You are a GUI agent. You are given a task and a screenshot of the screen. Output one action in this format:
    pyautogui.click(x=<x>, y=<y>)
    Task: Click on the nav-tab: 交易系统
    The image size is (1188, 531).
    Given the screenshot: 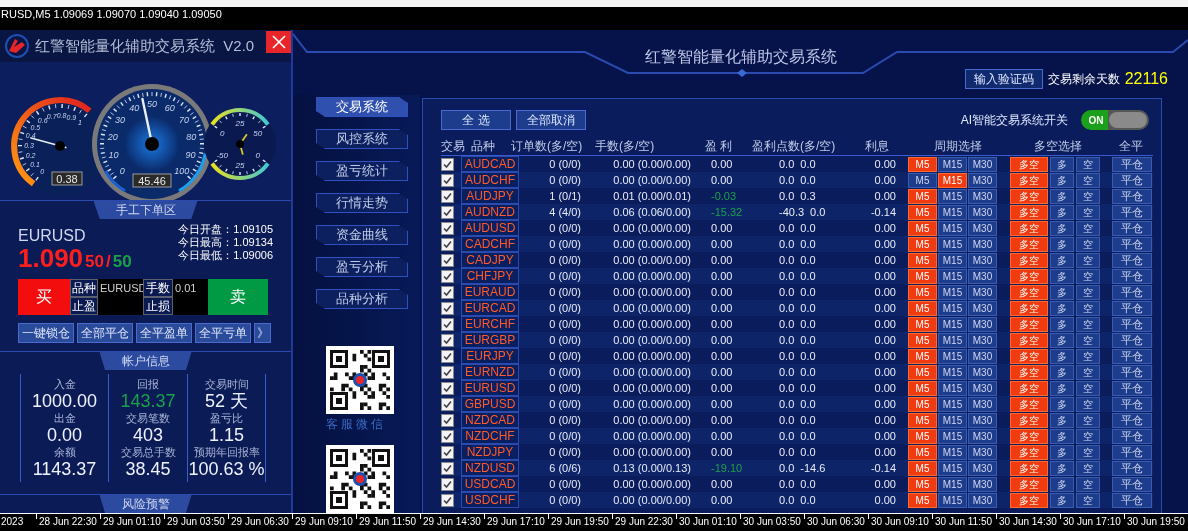 What is the action you would take?
    pyautogui.click(x=362, y=107)
    